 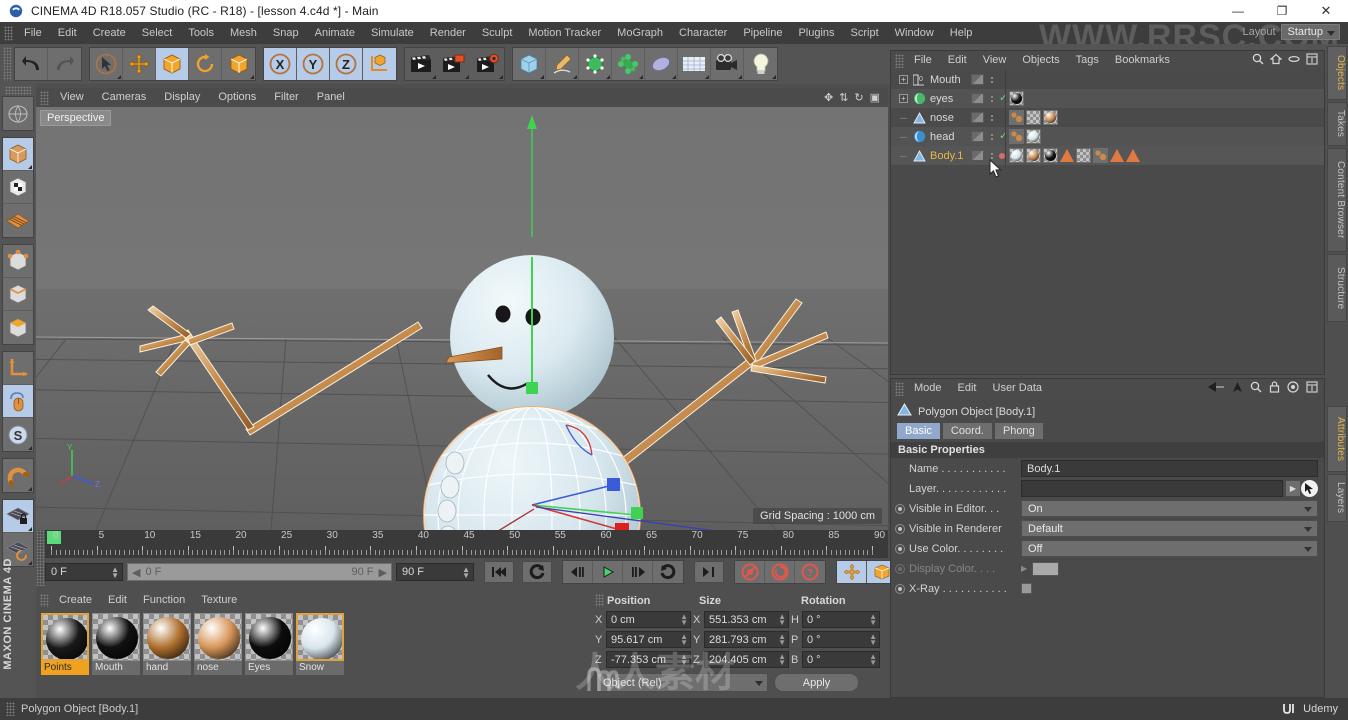 I want to click on material-item: nose, so click(x=218, y=644).